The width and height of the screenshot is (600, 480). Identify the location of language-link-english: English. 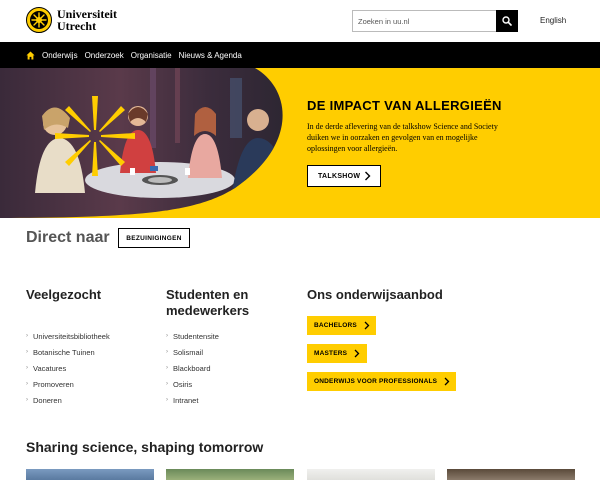
(553, 20).